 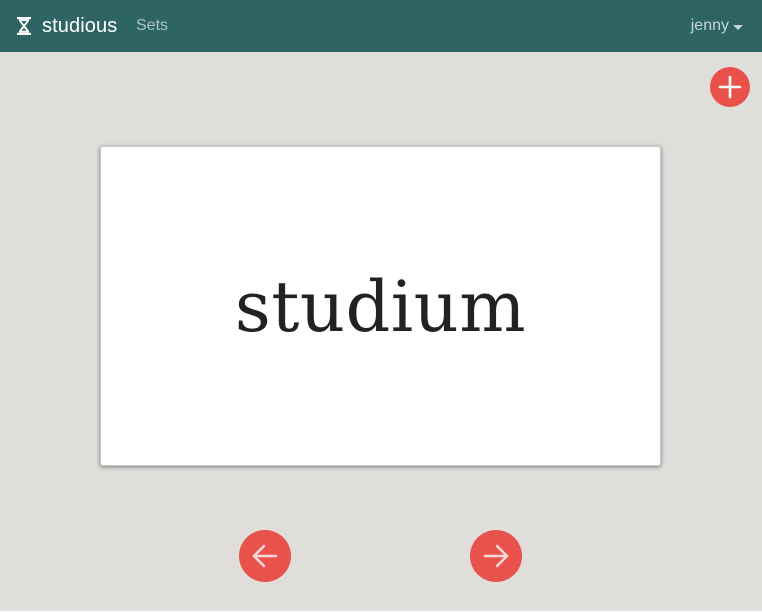 What do you see at coordinates (80, 25) in the screenshot?
I see `brand-name: studious` at bounding box center [80, 25].